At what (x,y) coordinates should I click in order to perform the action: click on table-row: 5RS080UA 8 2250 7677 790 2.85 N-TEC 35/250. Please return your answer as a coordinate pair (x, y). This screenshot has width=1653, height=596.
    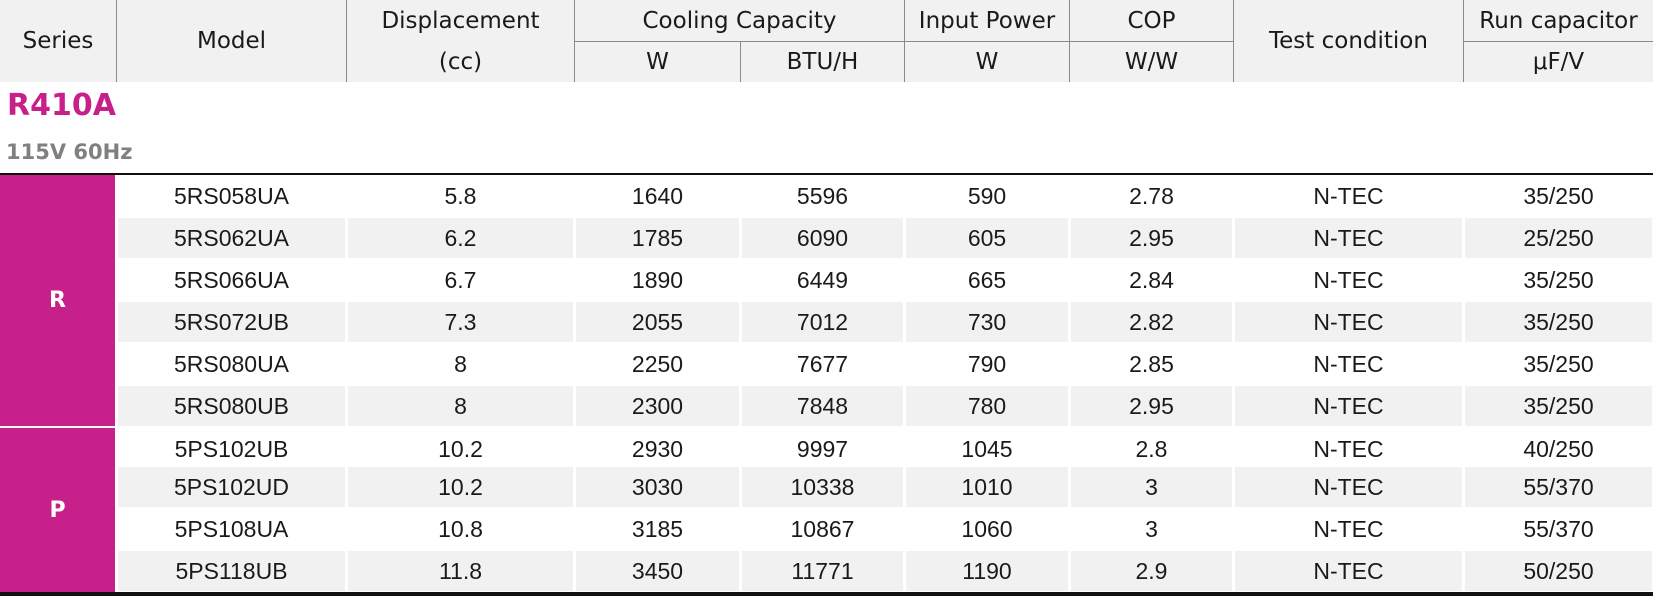
    Looking at the image, I should click on (885, 364).